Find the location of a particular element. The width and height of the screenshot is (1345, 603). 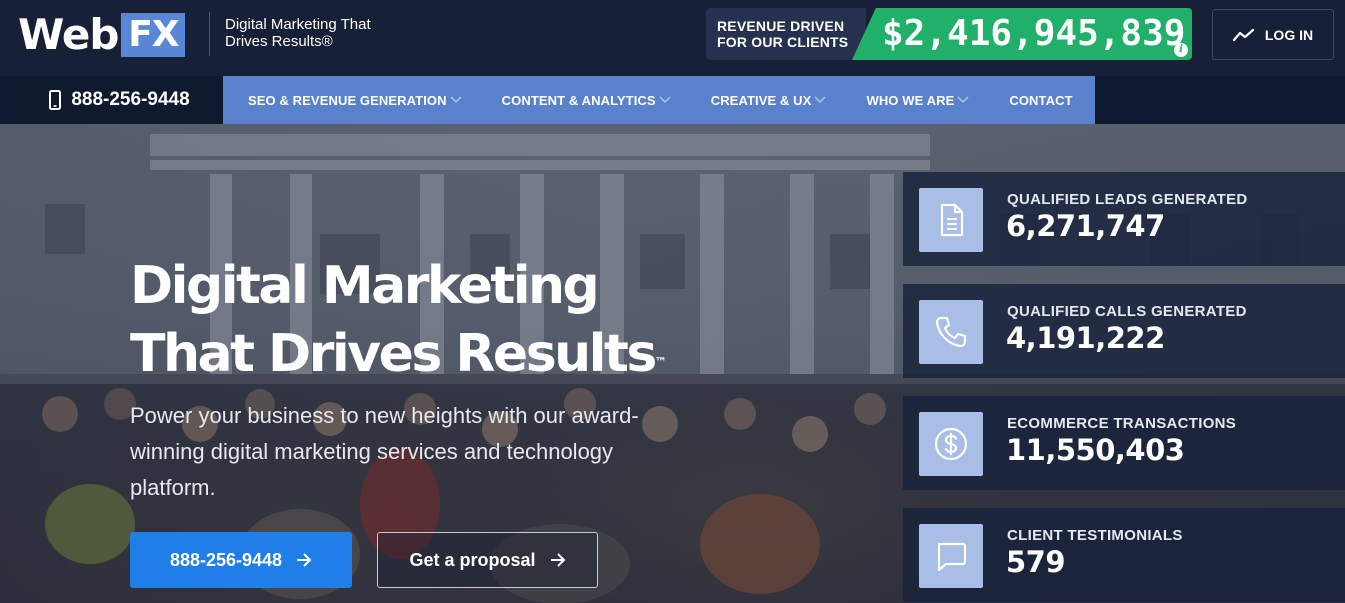

stat-ecommerce-transactions: ECOMMERCE TRANSACTIONS 11,550,403 is located at coordinates (1124, 443).